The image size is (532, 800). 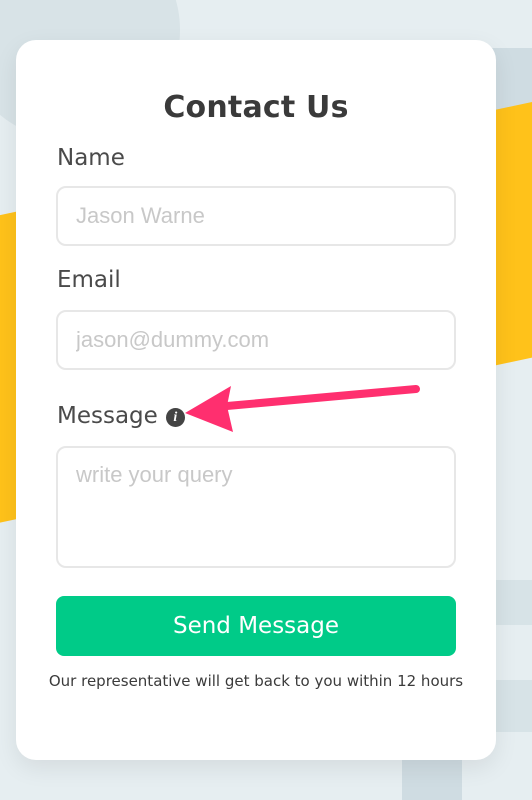 I want to click on name-input, so click(x=256, y=216).